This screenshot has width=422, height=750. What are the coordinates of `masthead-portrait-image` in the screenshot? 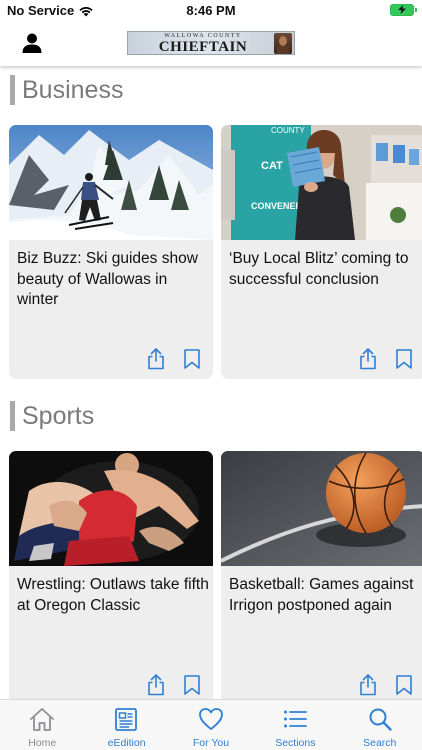 It's located at (283, 43).